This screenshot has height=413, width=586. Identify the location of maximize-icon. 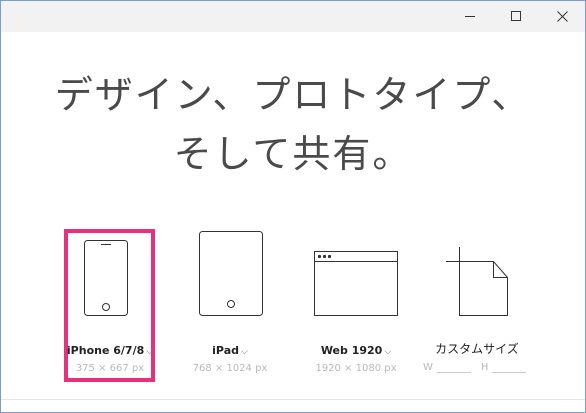
(516, 16).